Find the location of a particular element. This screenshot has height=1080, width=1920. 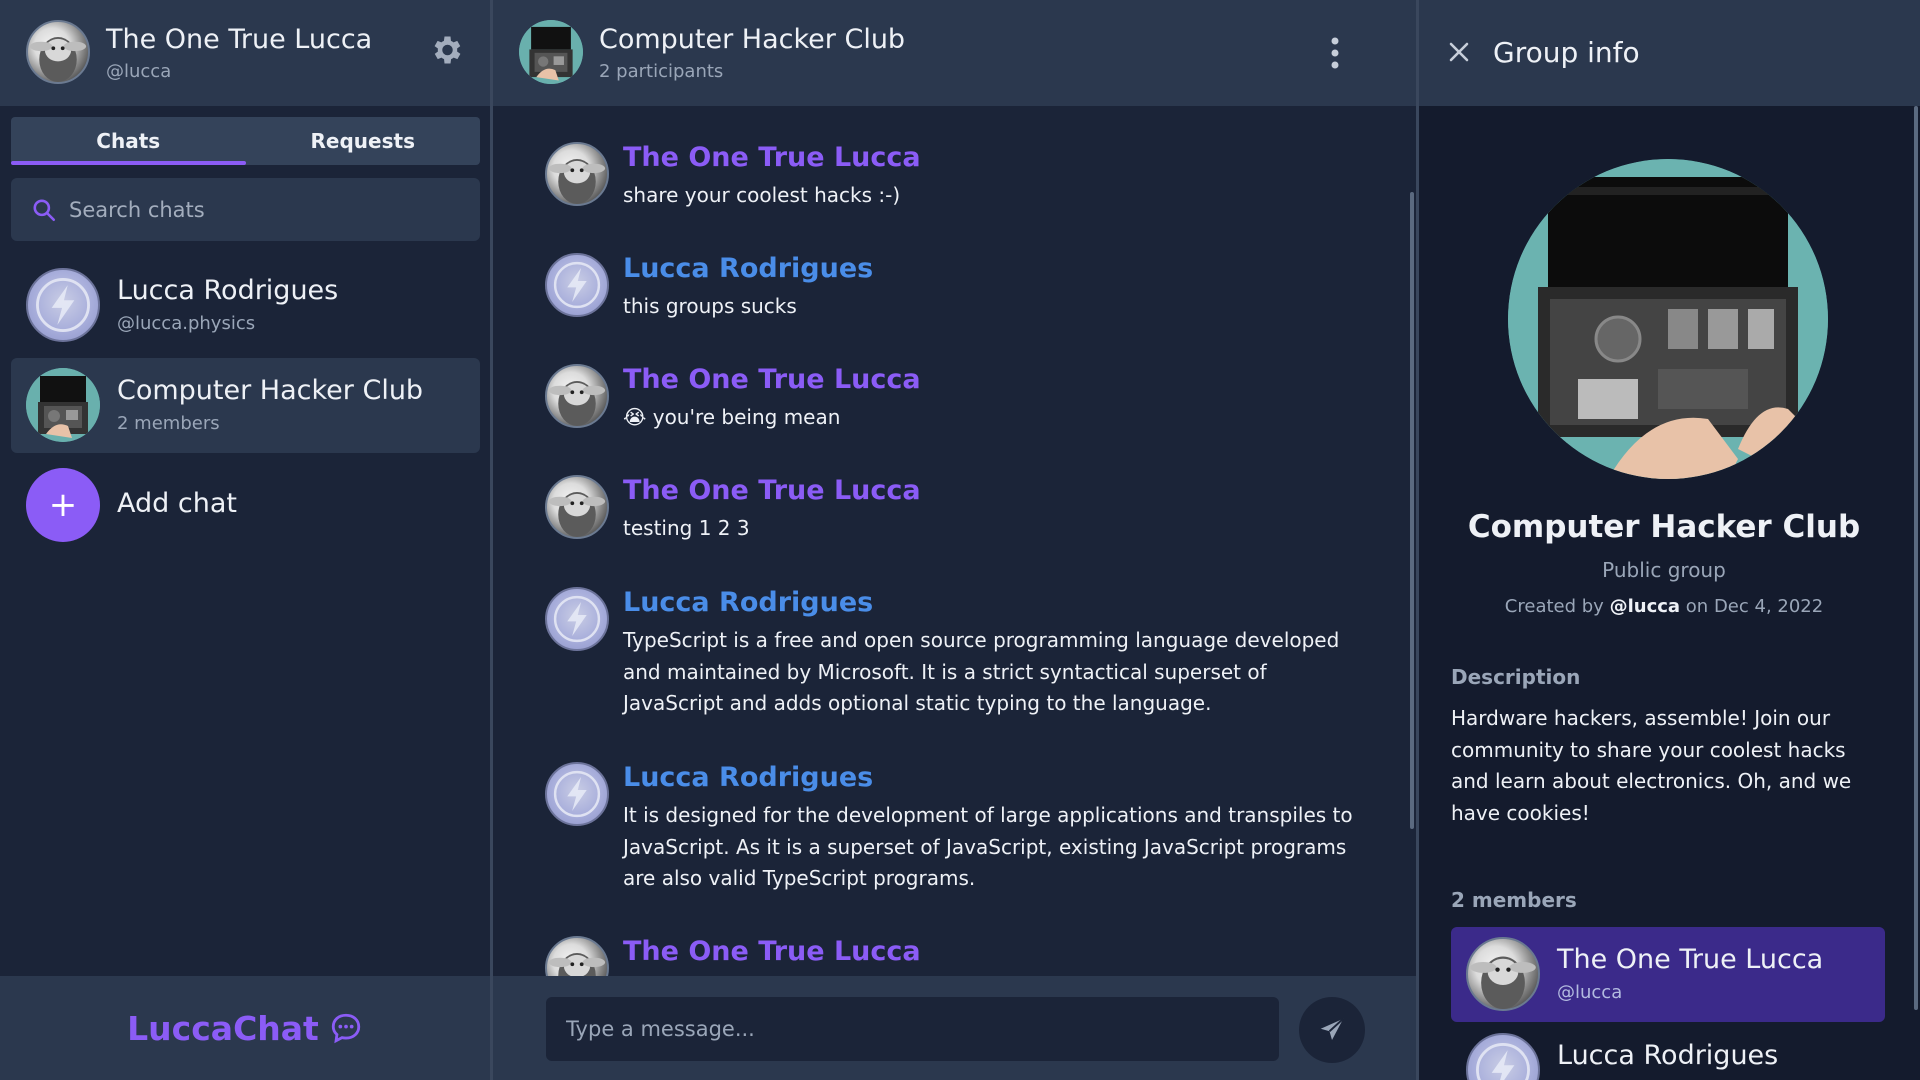

chat-name: Computer Hacker Club is located at coordinates (270, 390).